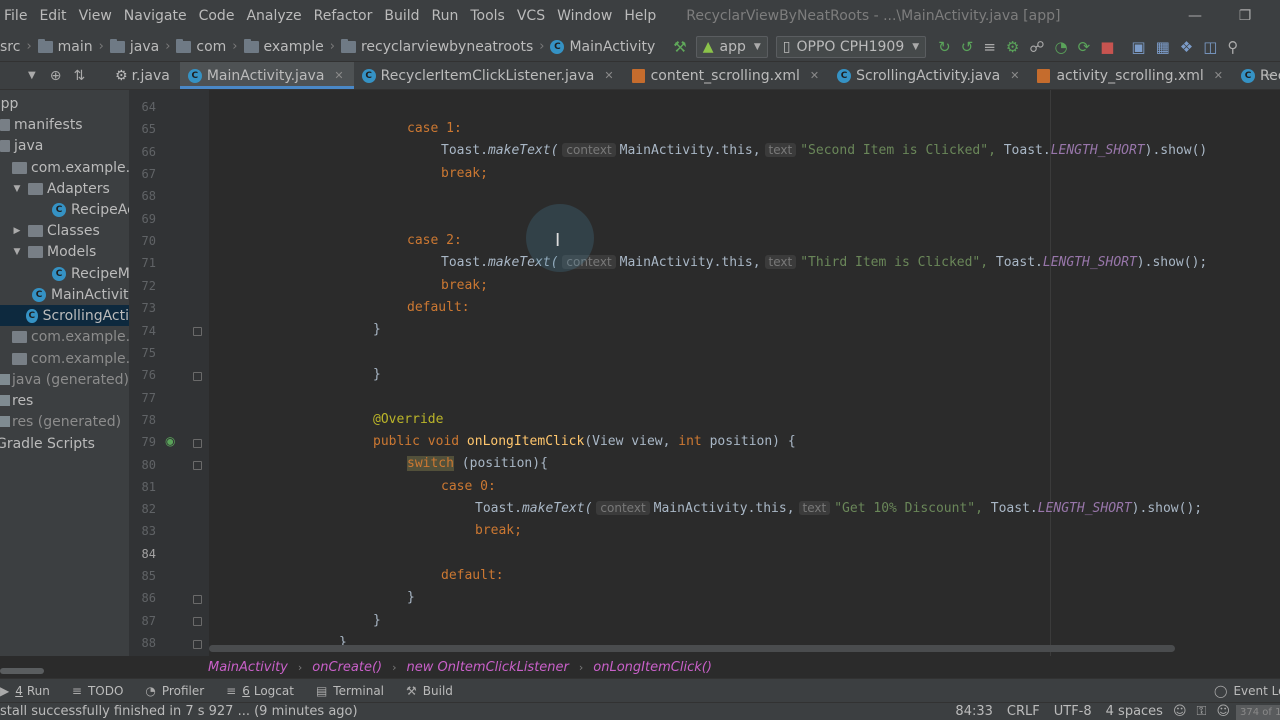  What do you see at coordinates (1210, 47) in the screenshot?
I see `avd-manager-icon: ◫` at bounding box center [1210, 47].